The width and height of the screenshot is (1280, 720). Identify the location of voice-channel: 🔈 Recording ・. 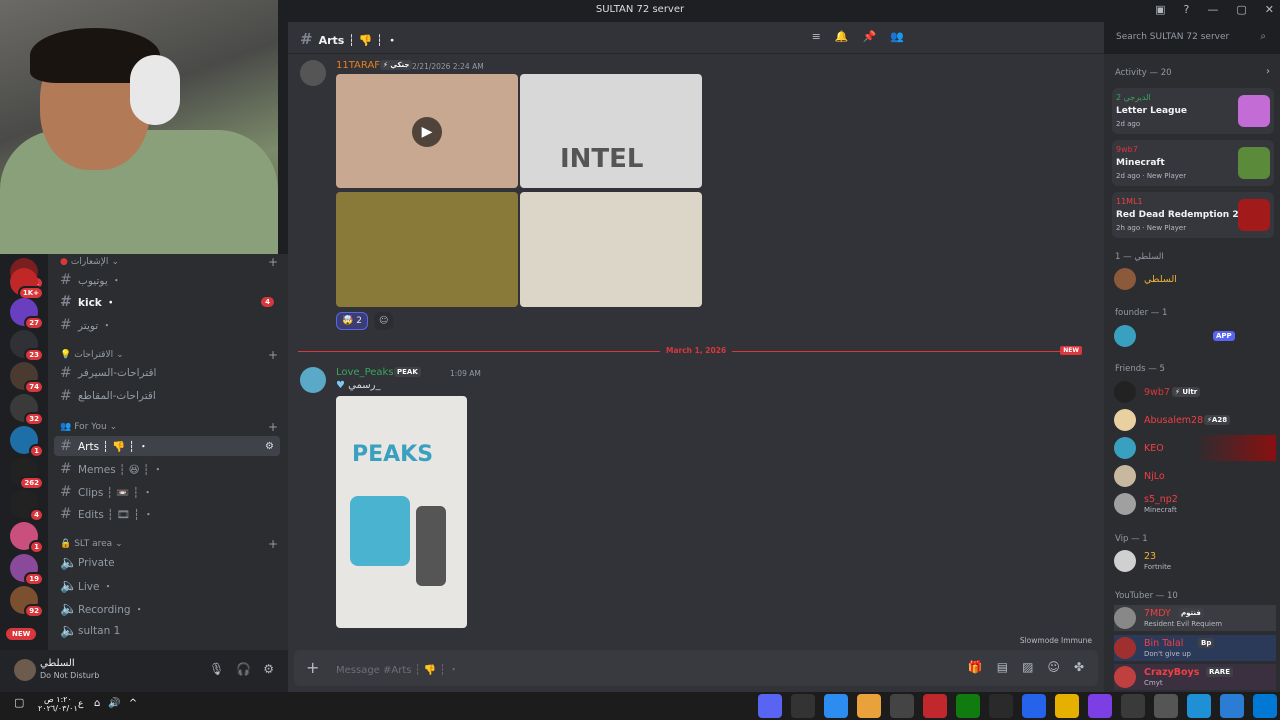
(167, 609).